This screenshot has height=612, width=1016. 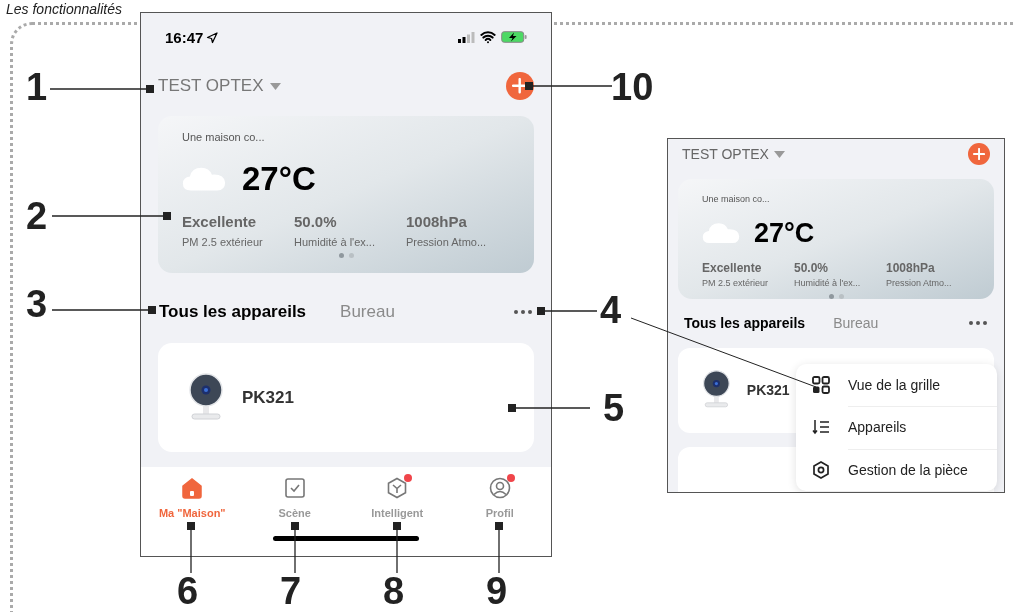 I want to click on page-heading: Les fonctionnalités, so click(x=64, y=9).